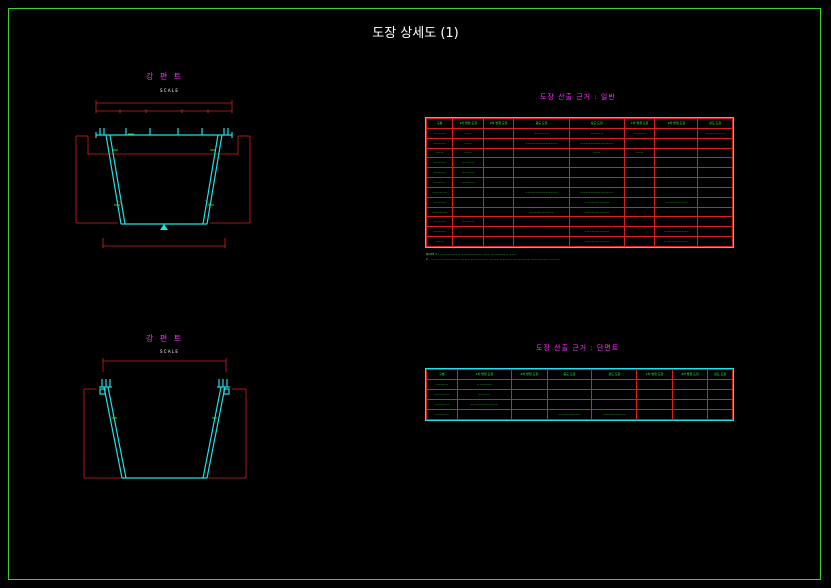 The width and height of the screenshot is (831, 588). What do you see at coordinates (715, 123) in the screenshot?
I see `table-header-cell: 상도 도장` at bounding box center [715, 123].